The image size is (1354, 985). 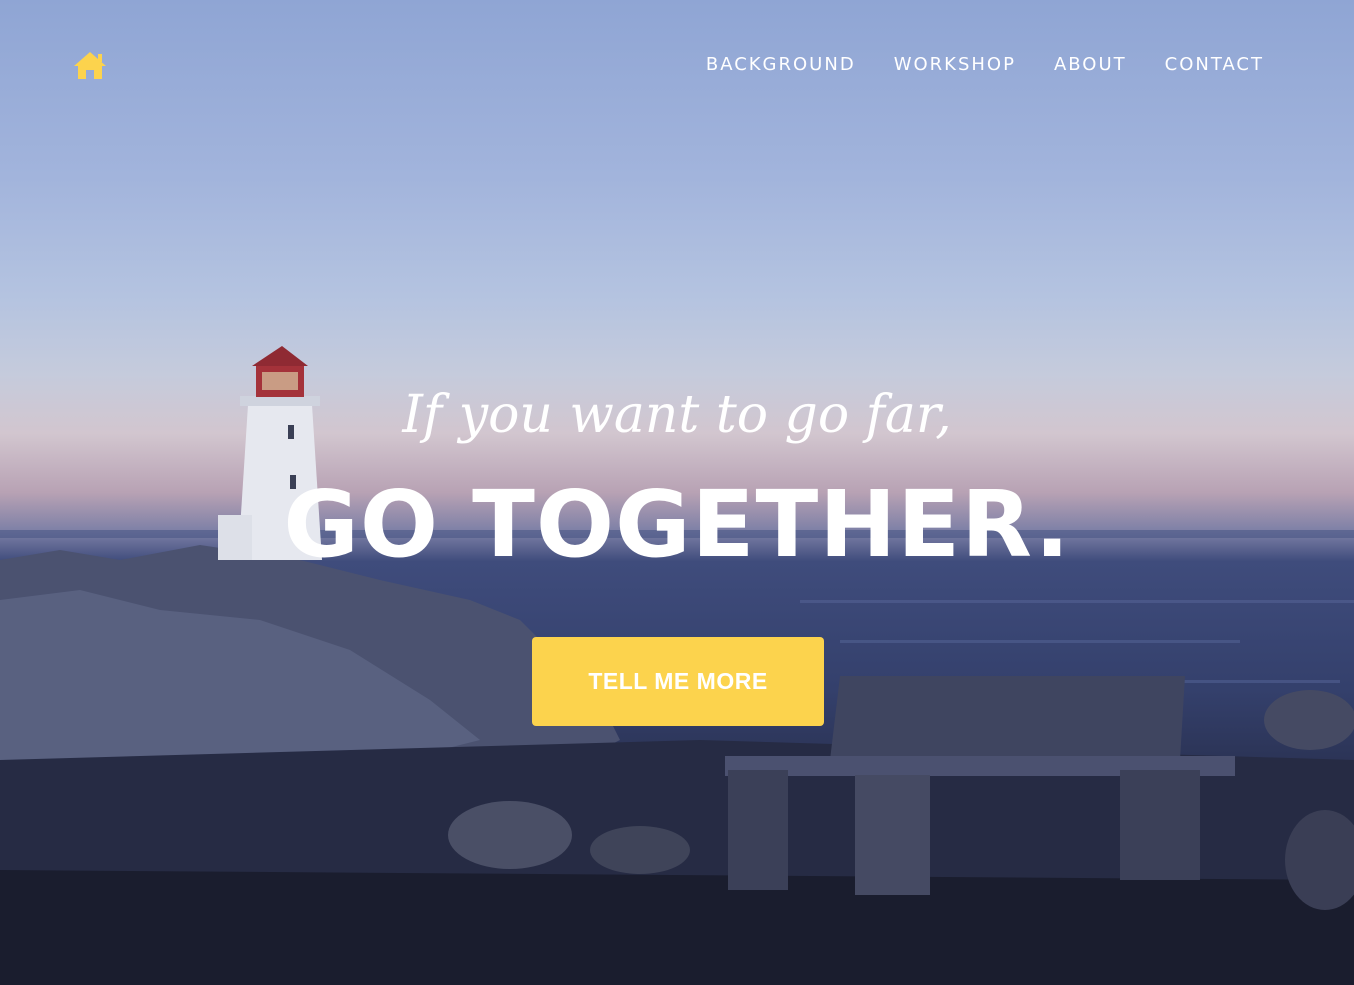 I want to click on hero-lead-in: If you want to go far,, so click(x=677, y=415).